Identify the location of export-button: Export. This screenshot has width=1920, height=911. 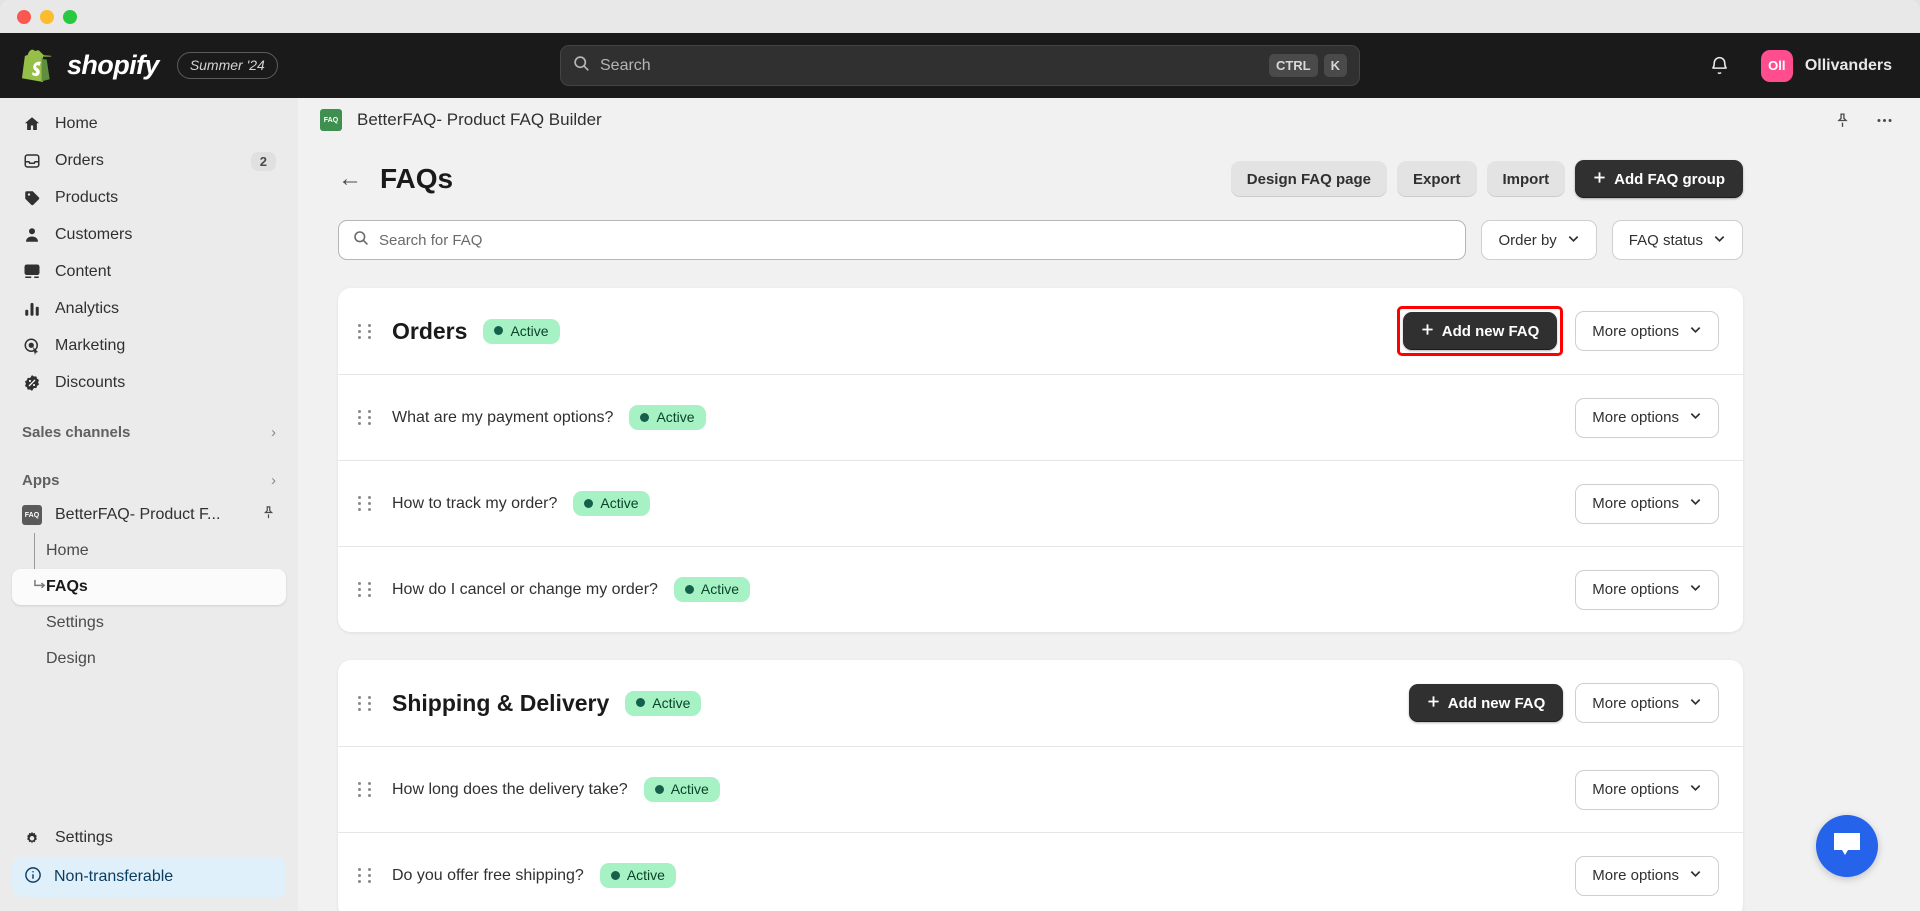
(1436, 179).